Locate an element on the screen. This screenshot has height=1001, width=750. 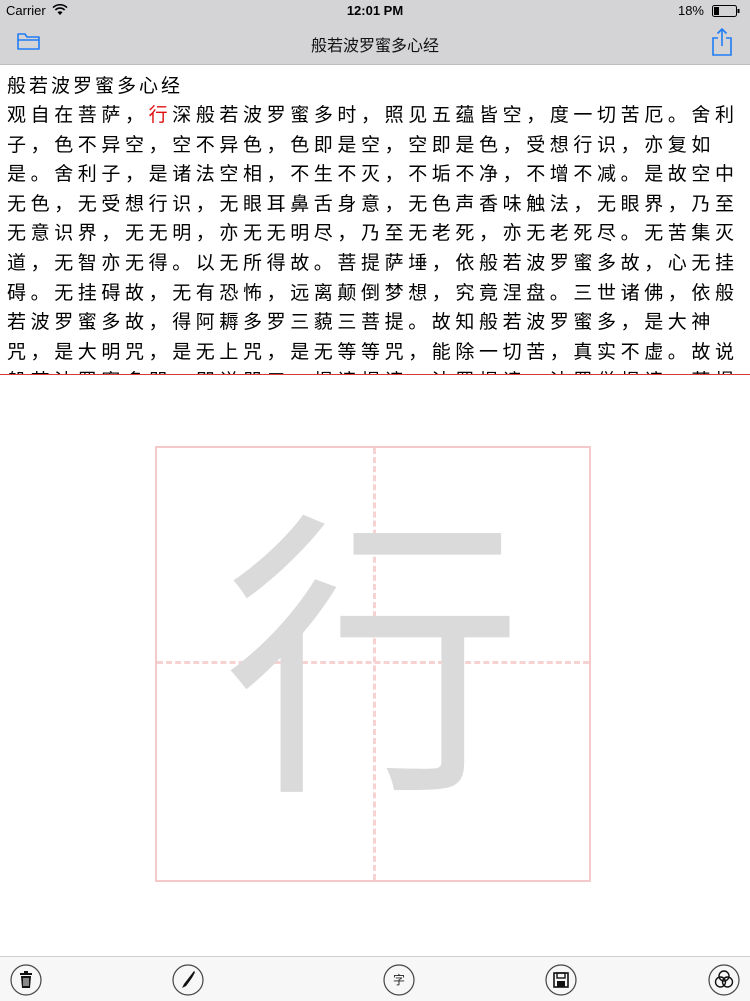
brush-icon is located at coordinates (188, 980).